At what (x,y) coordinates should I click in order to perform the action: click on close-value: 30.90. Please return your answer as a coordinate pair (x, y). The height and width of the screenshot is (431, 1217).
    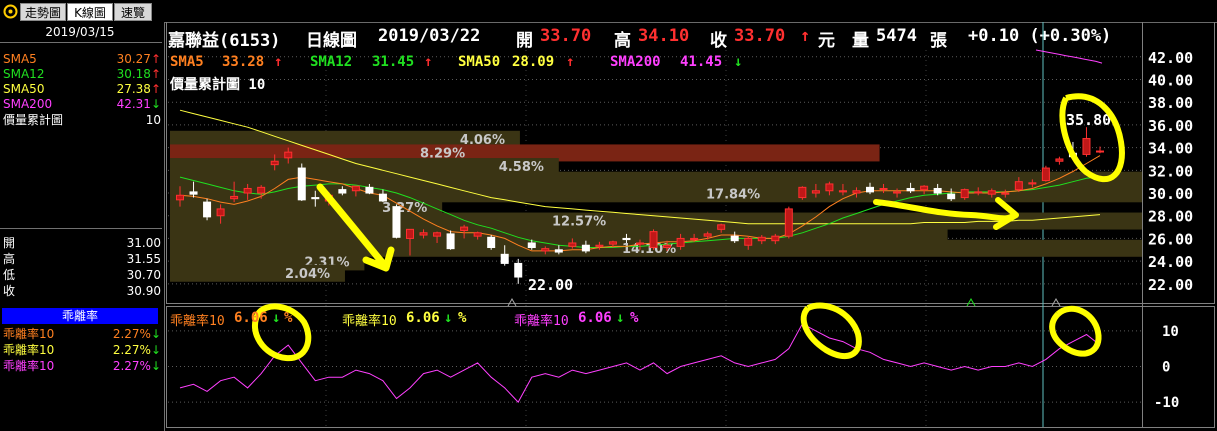
    Looking at the image, I should click on (143, 291).